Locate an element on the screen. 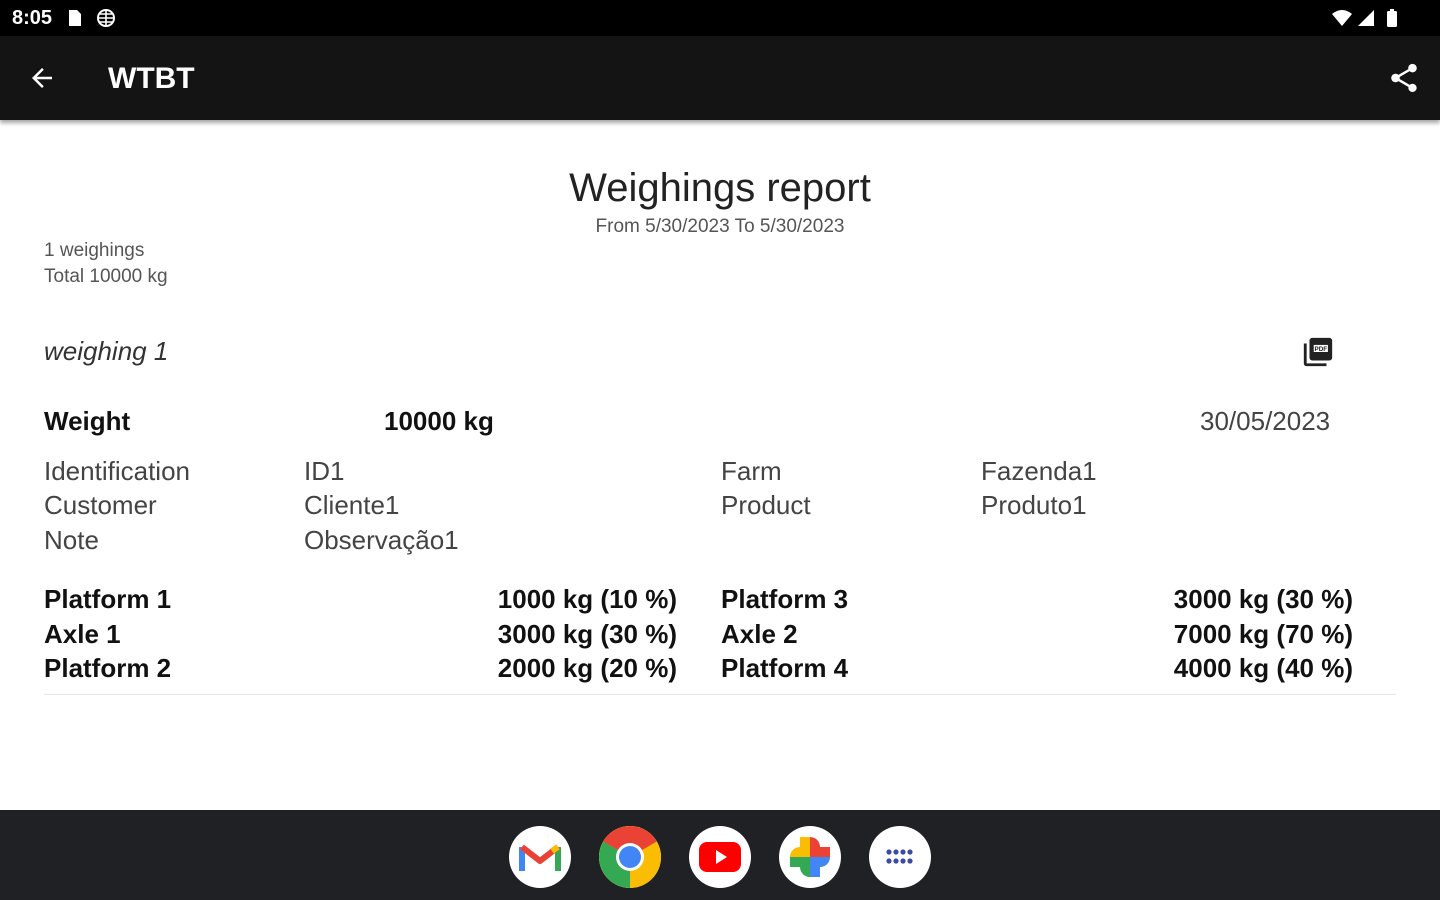  app-title: WTBT is located at coordinates (151, 78).